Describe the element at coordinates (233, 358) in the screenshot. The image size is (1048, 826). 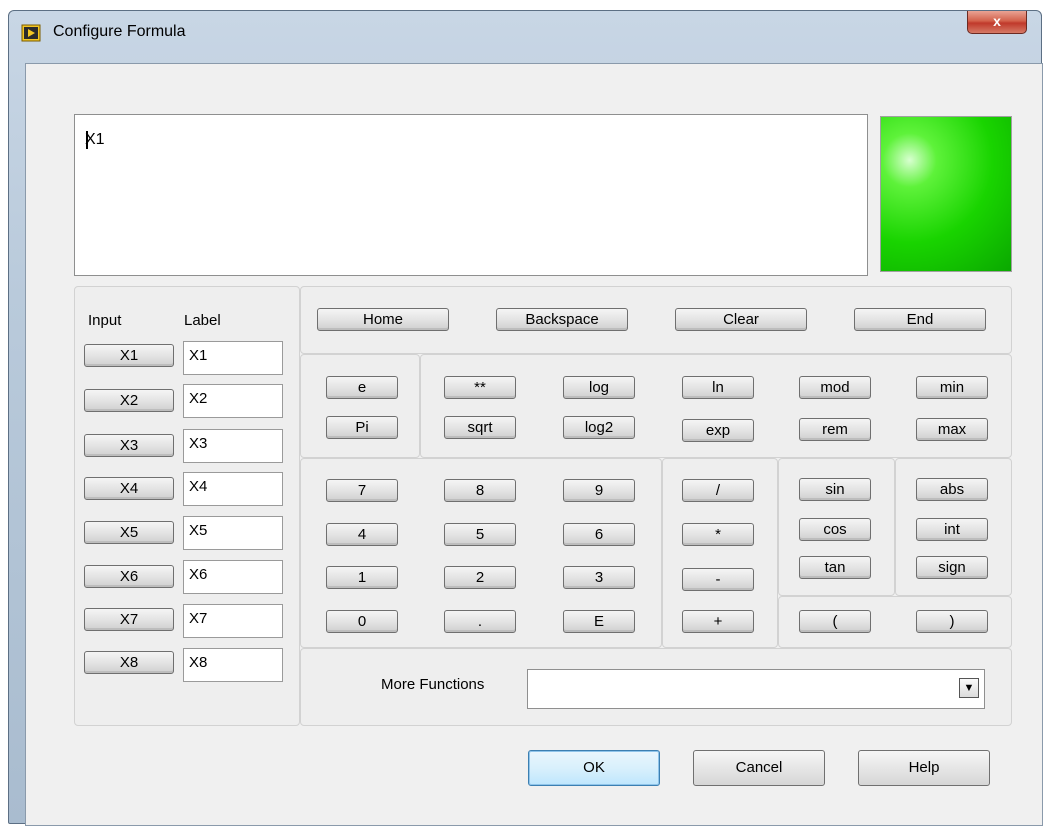
I see `label-x1-field: X1` at that location.